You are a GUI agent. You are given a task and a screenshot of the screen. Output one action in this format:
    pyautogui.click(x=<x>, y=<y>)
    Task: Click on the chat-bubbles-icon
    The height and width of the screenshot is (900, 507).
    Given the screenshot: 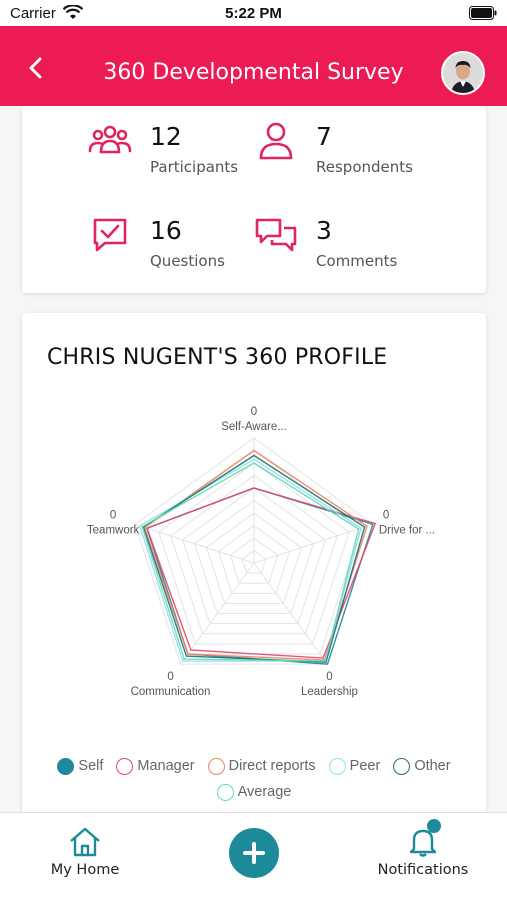 What is the action you would take?
    pyautogui.click(x=276, y=235)
    